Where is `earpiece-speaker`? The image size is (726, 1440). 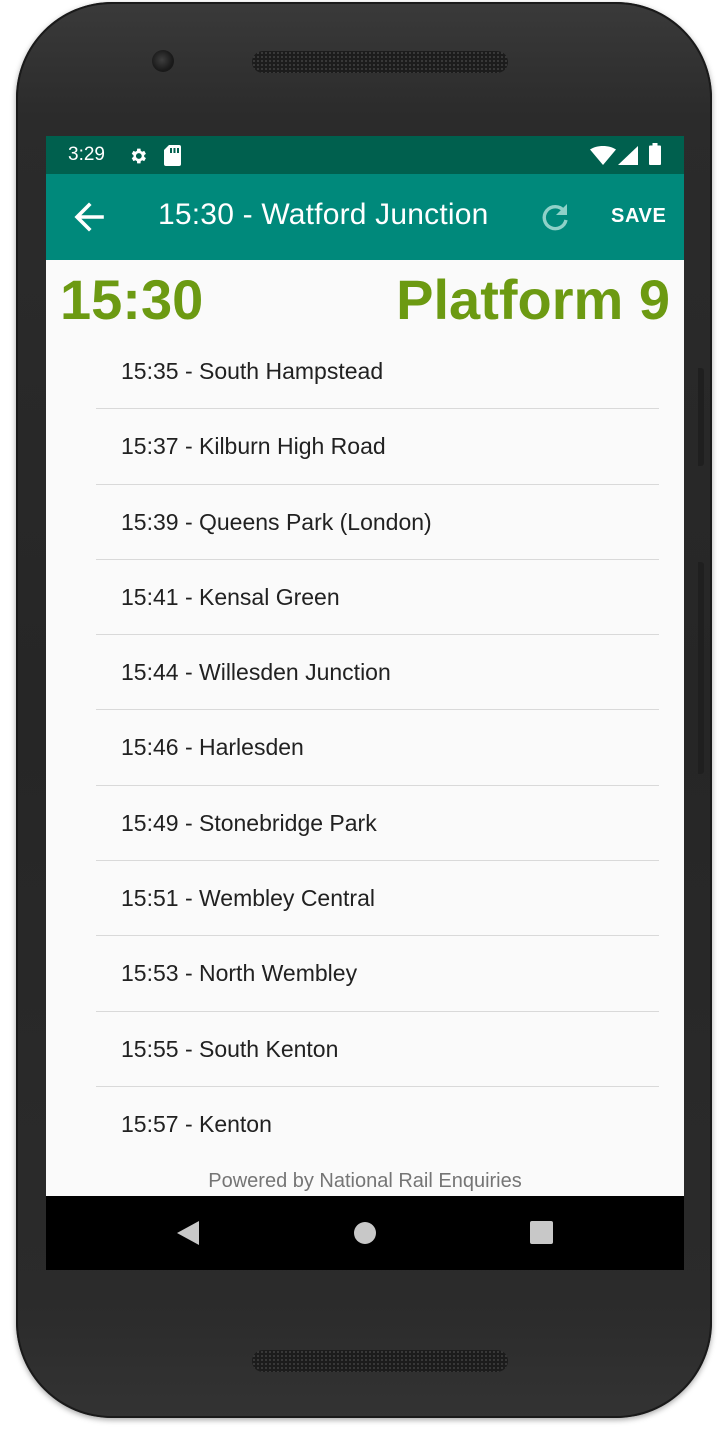
earpiece-speaker is located at coordinates (380, 62).